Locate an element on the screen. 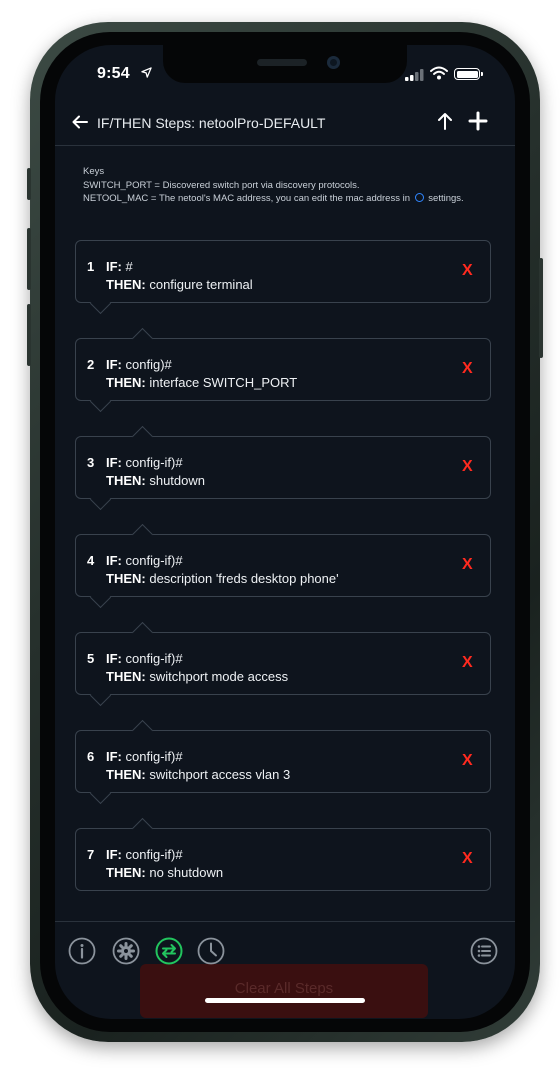  step-then: THEN: switchport mode access is located at coordinates (197, 676).